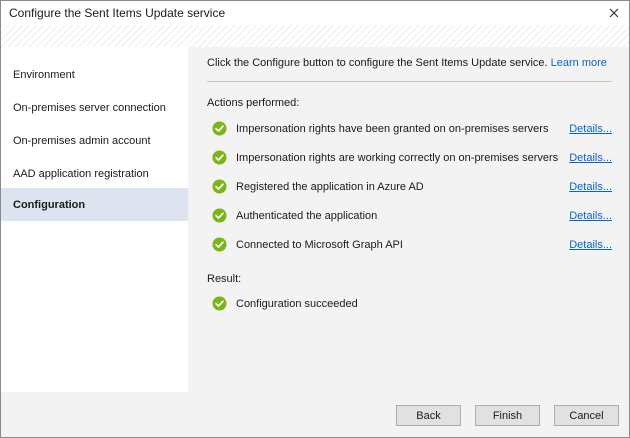 Image resolution: width=630 pixels, height=438 pixels. What do you see at coordinates (117, 13) in the screenshot?
I see `window-title: Configure the Sent Items Update service` at bounding box center [117, 13].